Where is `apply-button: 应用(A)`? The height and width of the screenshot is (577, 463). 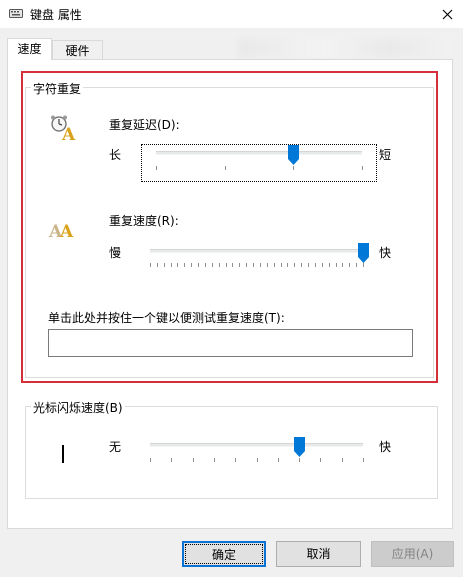
apply-button: 应用(A) is located at coordinates (412, 554).